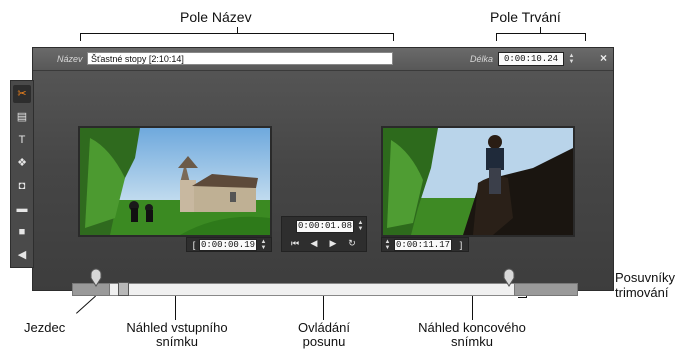 Image resolution: width=691 pixels, height=355 pixels. I want to click on callout-in-preview: Náhled vstupního snímku, so click(177, 334).